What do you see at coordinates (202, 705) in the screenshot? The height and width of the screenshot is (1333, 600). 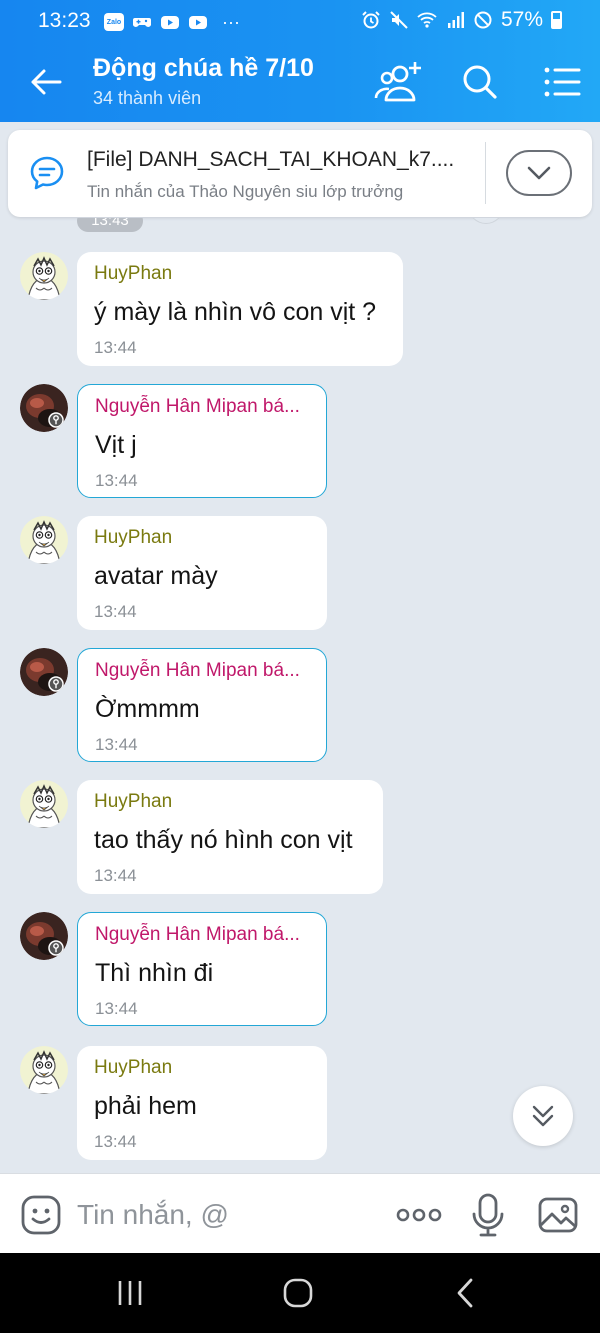 I see `message-bubble: Nguyễn Hân Mipan bá... Ờmmmm 13:44` at bounding box center [202, 705].